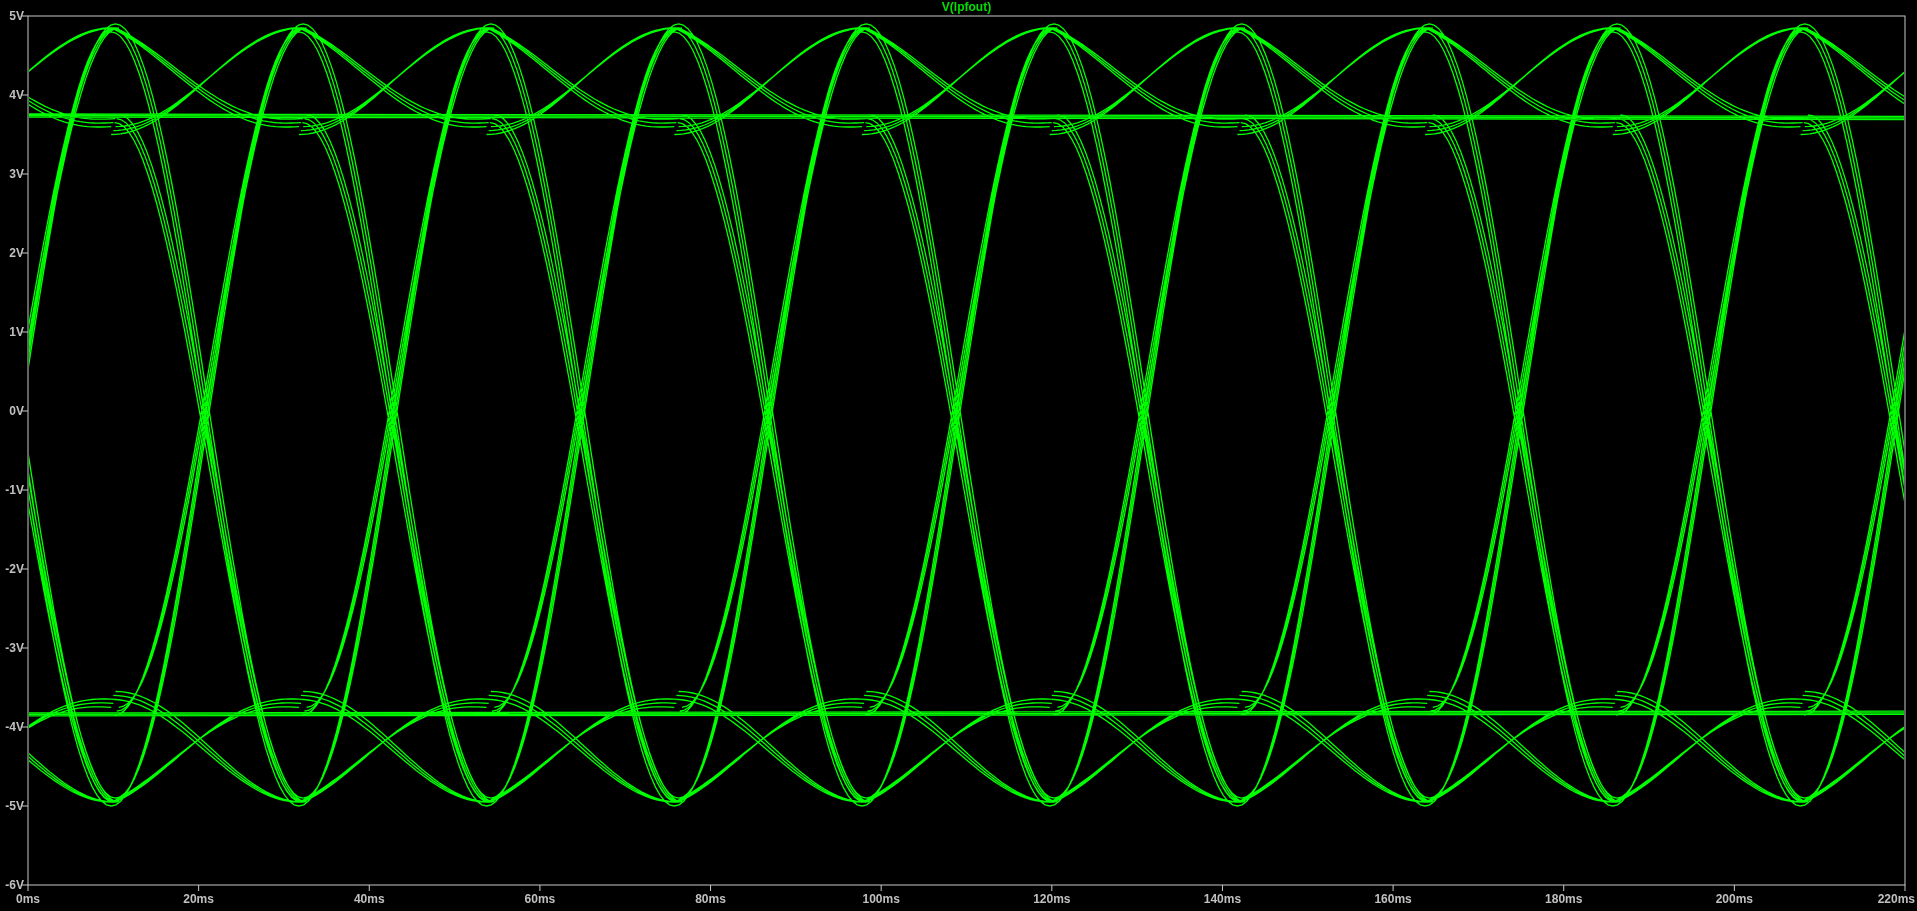  What do you see at coordinates (1052, 899) in the screenshot?
I see `x-axis-label: 120ms` at bounding box center [1052, 899].